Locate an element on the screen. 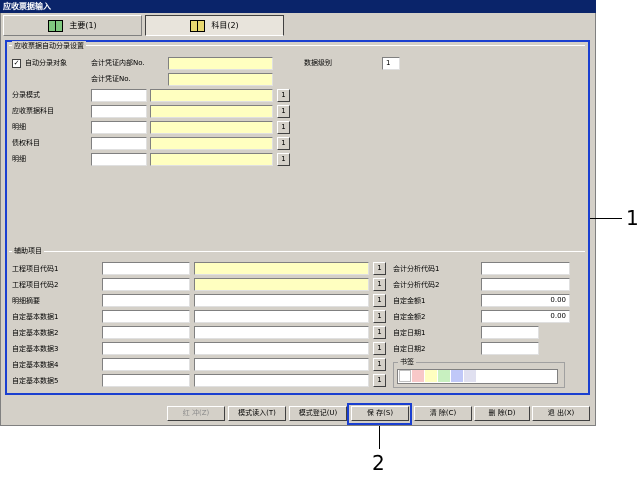 The height and width of the screenshot is (479, 642). data-level-field: 1 is located at coordinates (391, 63).